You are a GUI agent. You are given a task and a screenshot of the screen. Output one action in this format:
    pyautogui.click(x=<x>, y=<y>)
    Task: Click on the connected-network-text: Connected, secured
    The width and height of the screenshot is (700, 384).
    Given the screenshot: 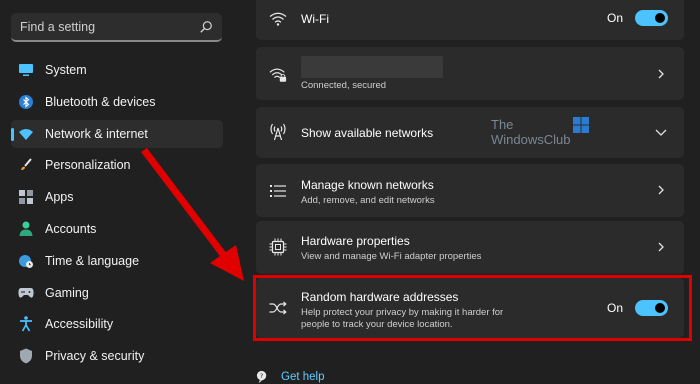 What is the action you would take?
    pyautogui.click(x=372, y=74)
    